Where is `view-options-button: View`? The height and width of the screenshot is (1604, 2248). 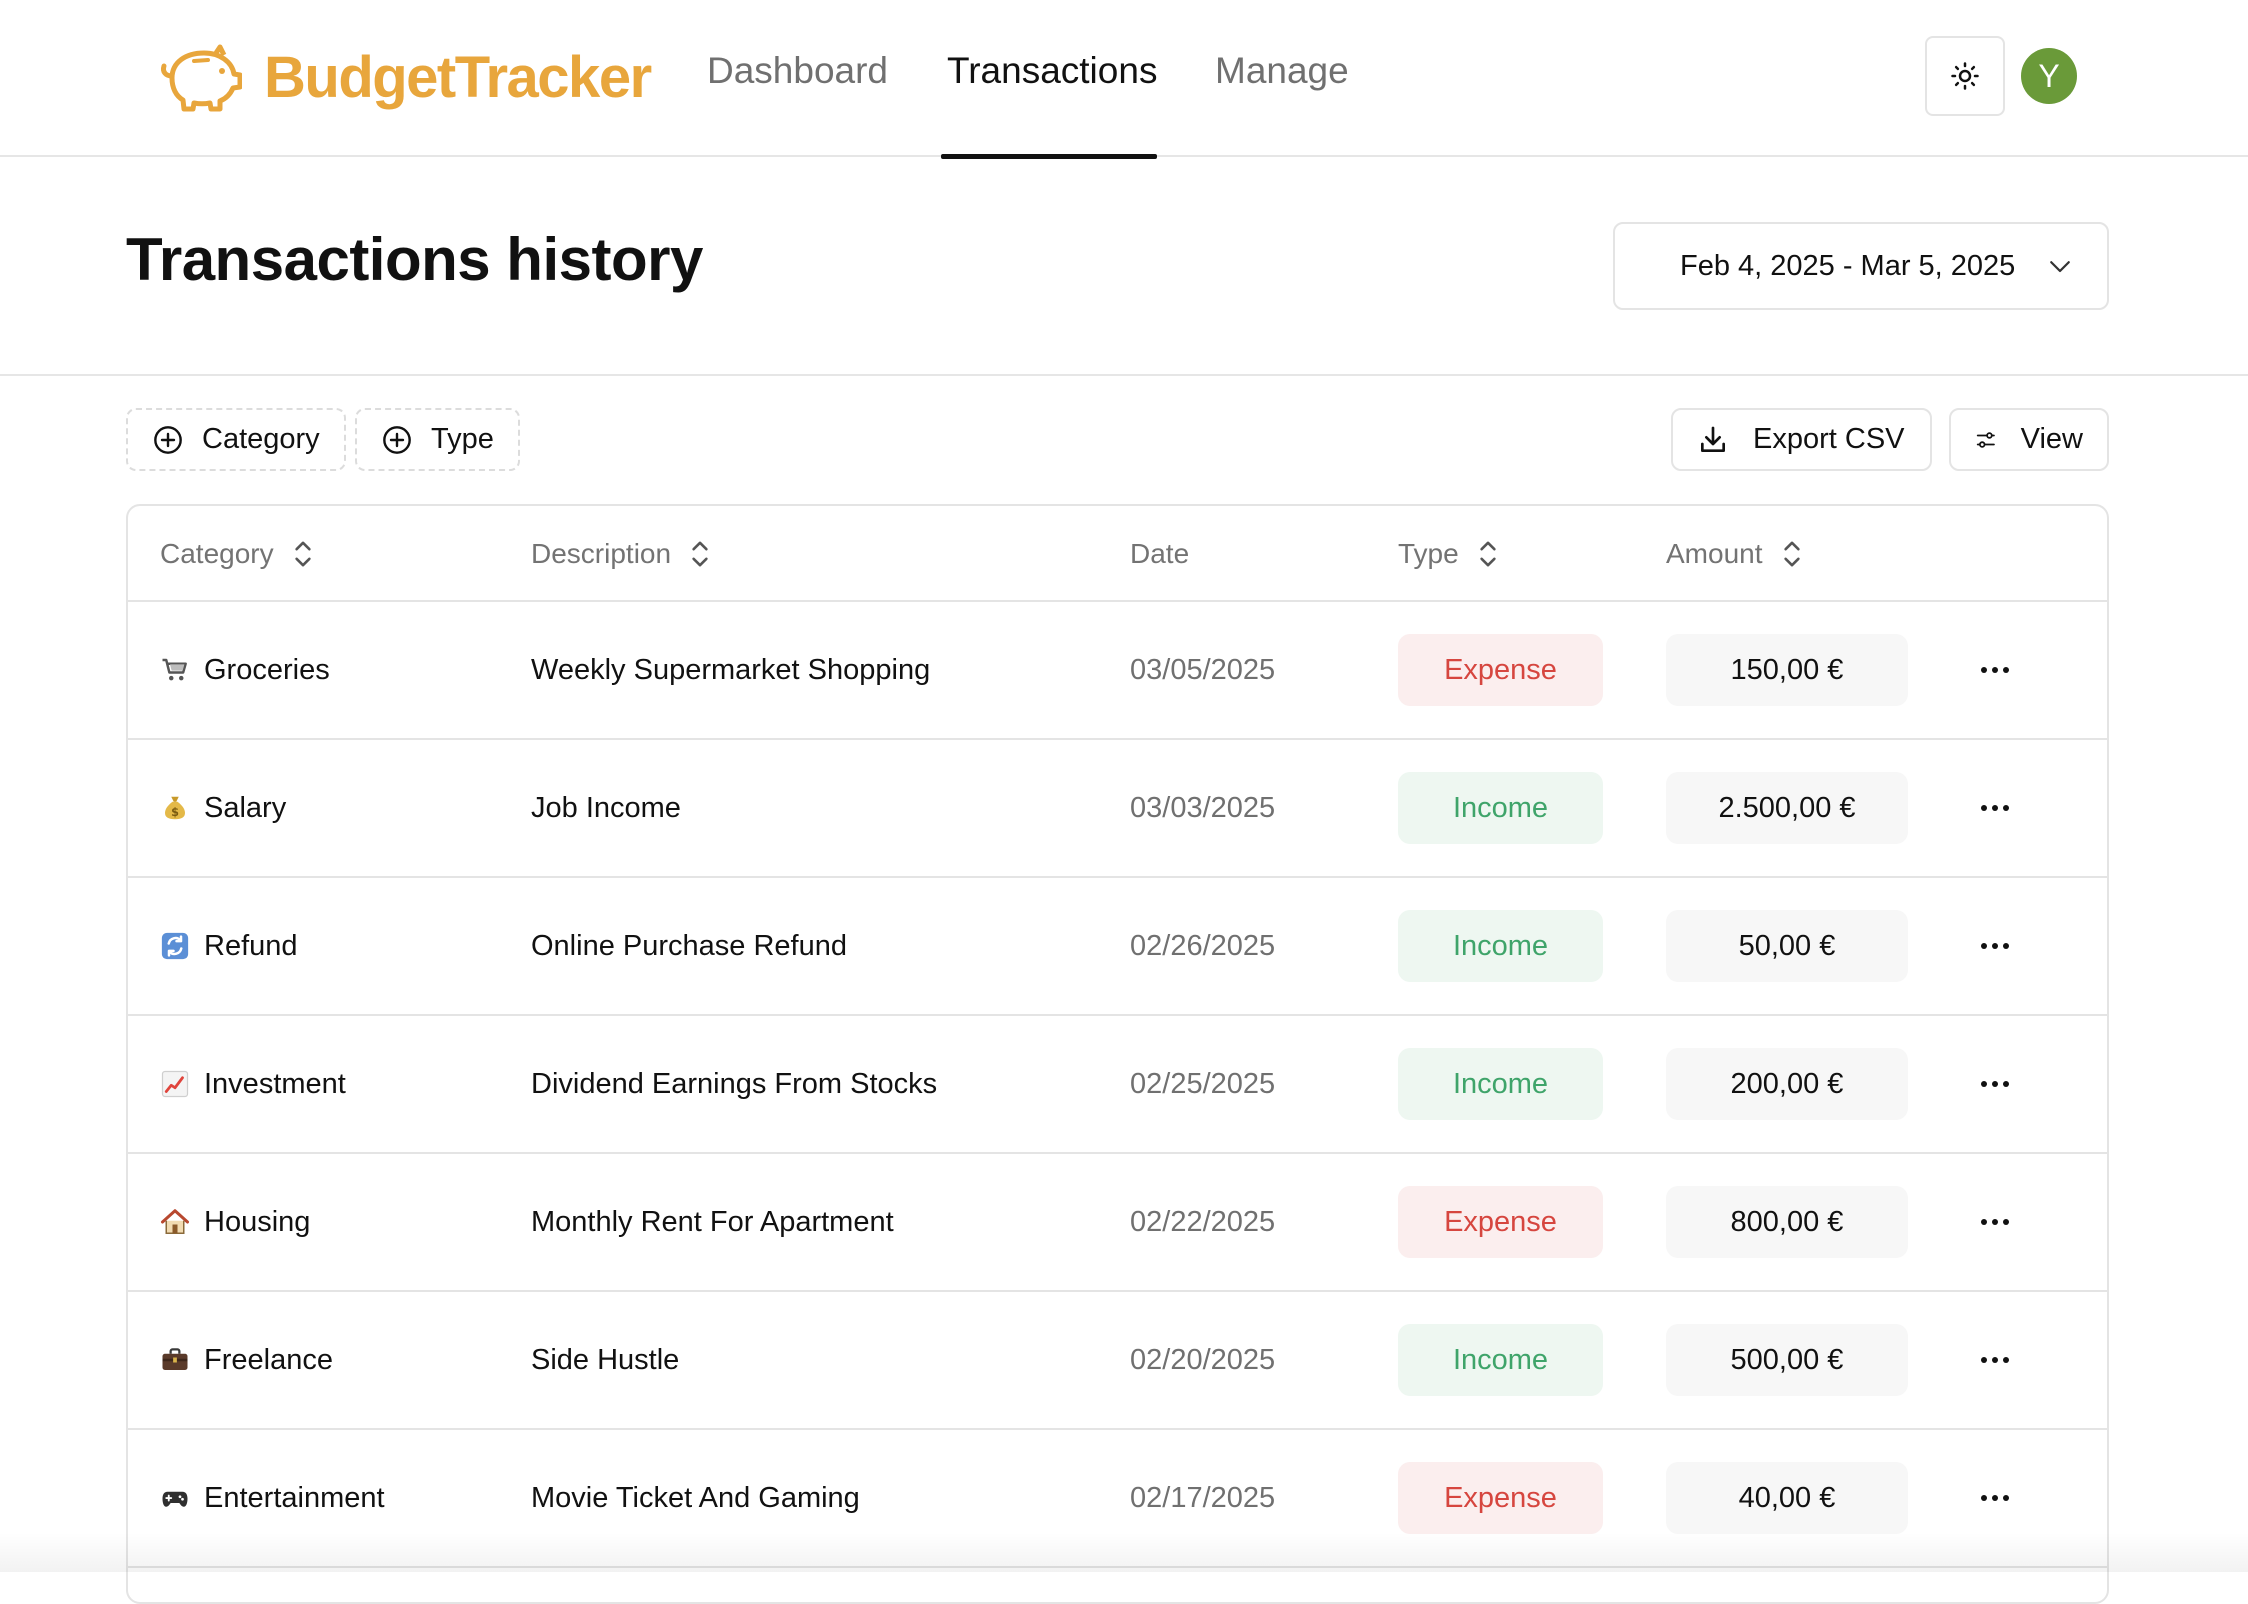 view-options-button: View is located at coordinates (2029, 439).